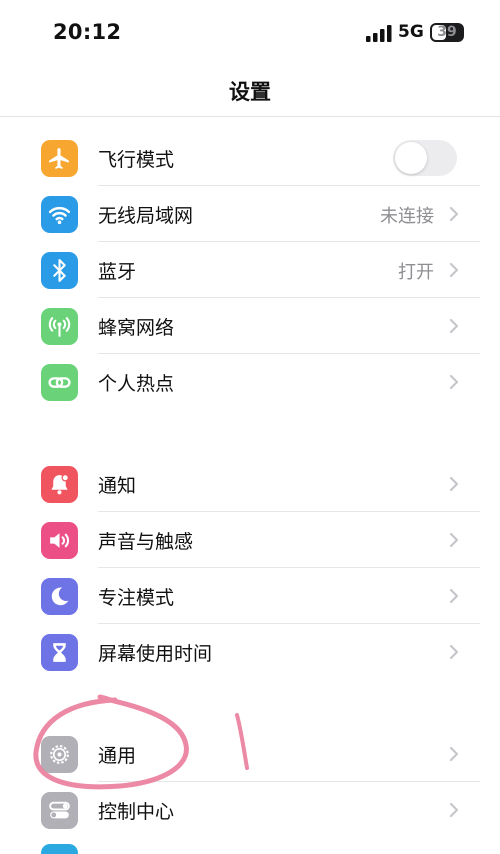  I want to click on settings-row-bluetooth: 蓝牙 打开, so click(250, 270).